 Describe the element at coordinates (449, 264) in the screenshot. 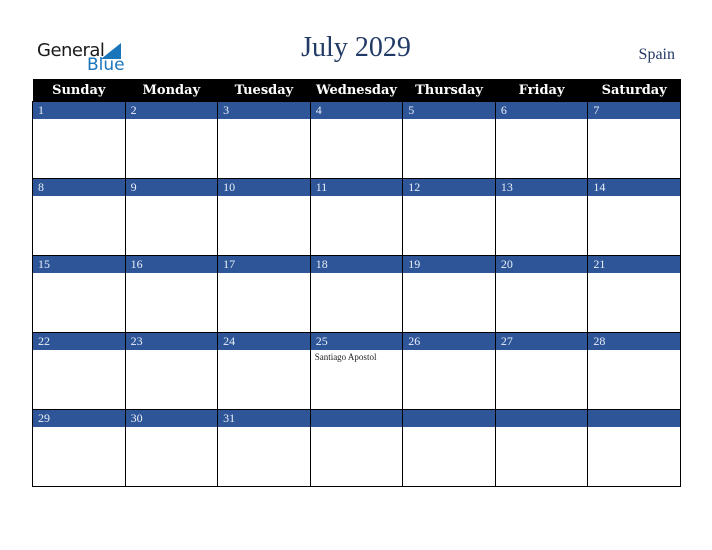

I see `day-number: 19` at that location.